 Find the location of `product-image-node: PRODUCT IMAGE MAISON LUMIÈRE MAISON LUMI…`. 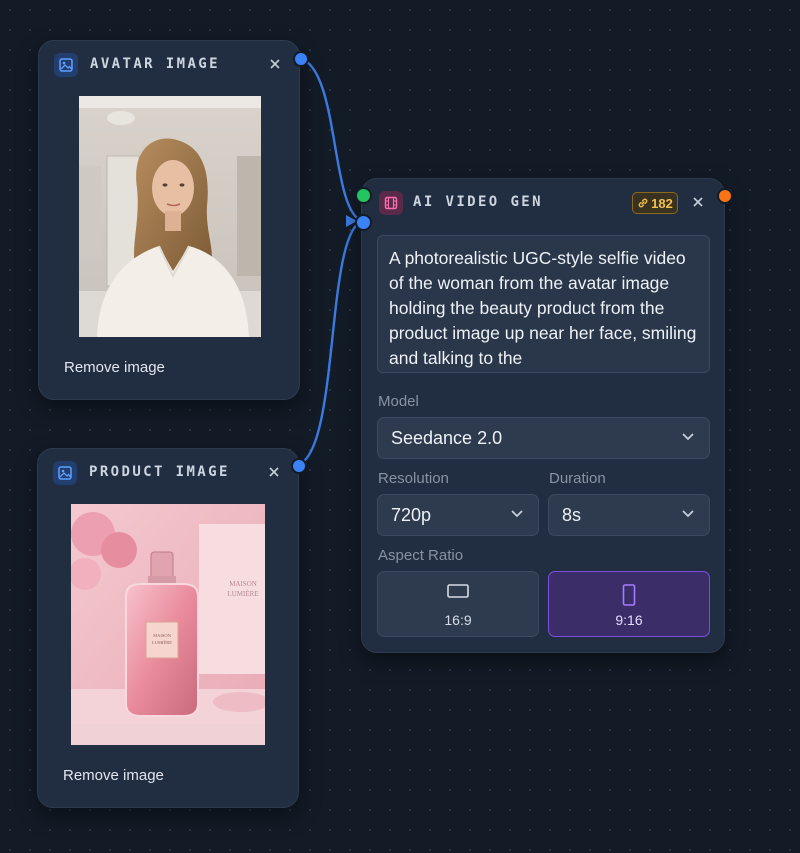

product-image-node: PRODUCT IMAGE MAISON LUMIÈRE MAISON LUMI… is located at coordinates (172, 628).